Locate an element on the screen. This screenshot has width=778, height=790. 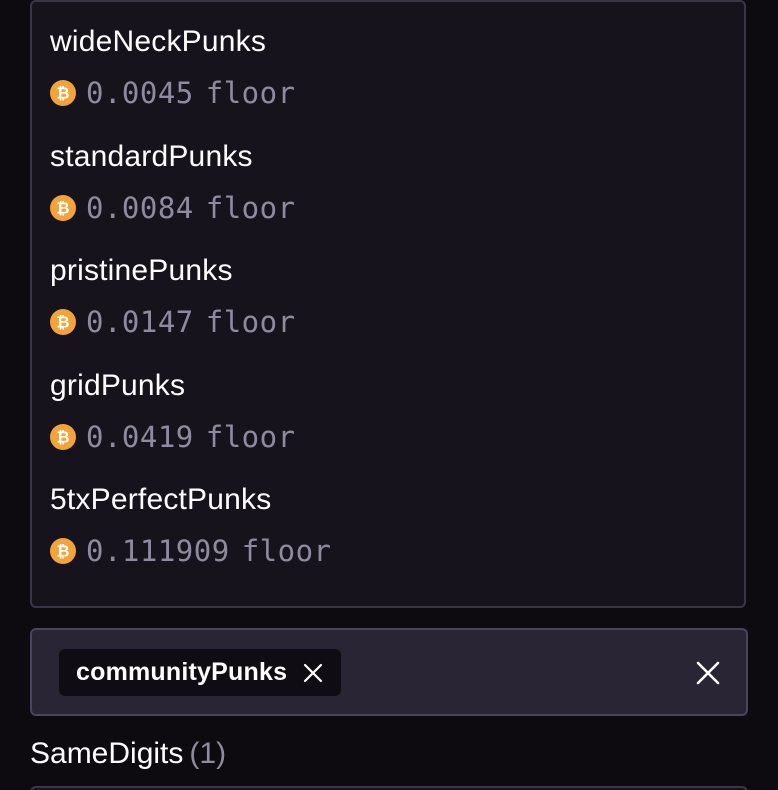
list-item: 5txPerfectPunks ₿ 0.111909 floor is located at coordinates (397, 539).